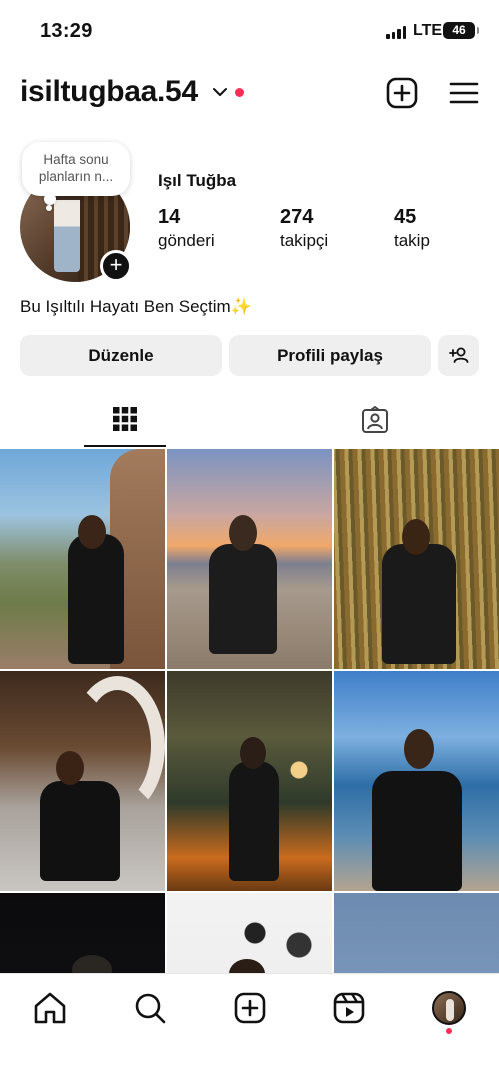 The height and width of the screenshot is (1080, 499). Describe the element at coordinates (405, 217) in the screenshot. I see `following-count: 45` at that location.